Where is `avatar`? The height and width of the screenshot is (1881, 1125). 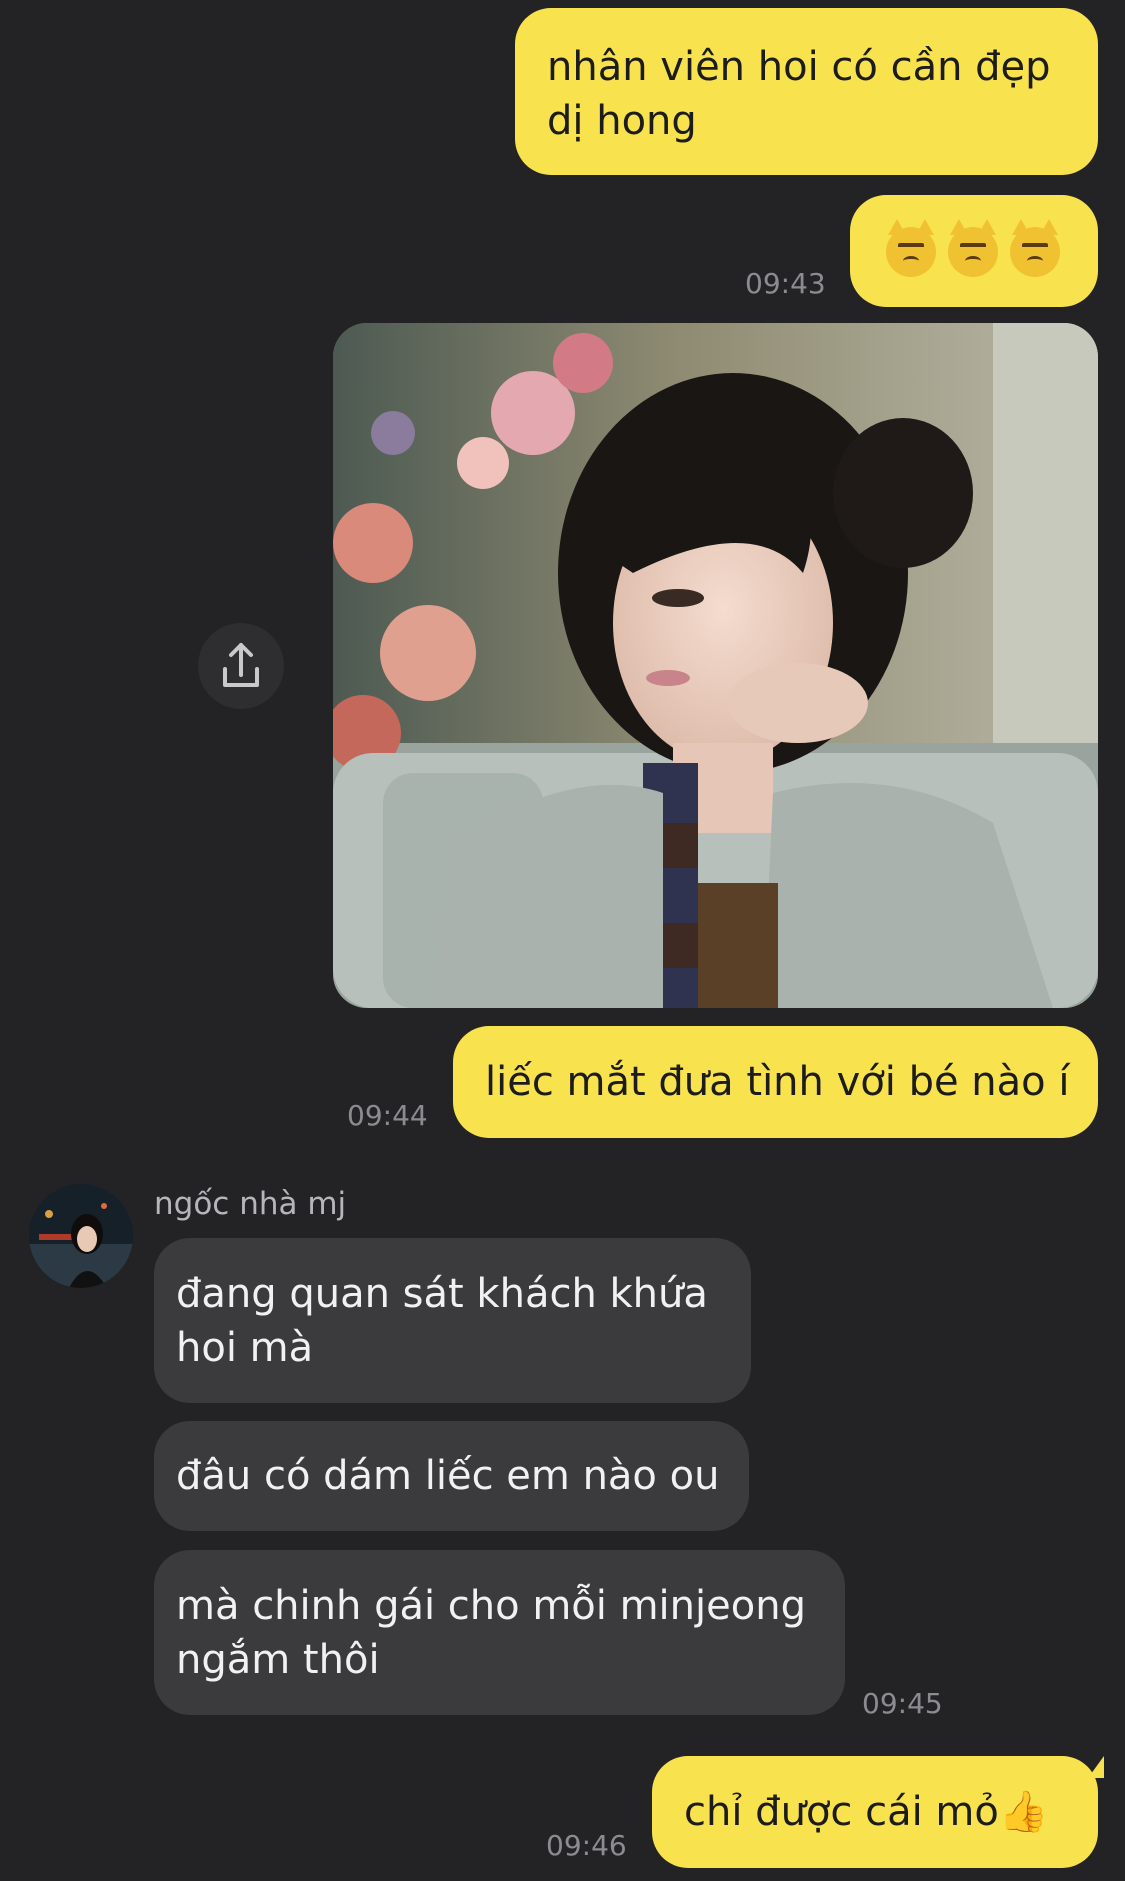
avatar is located at coordinates (81, 1236).